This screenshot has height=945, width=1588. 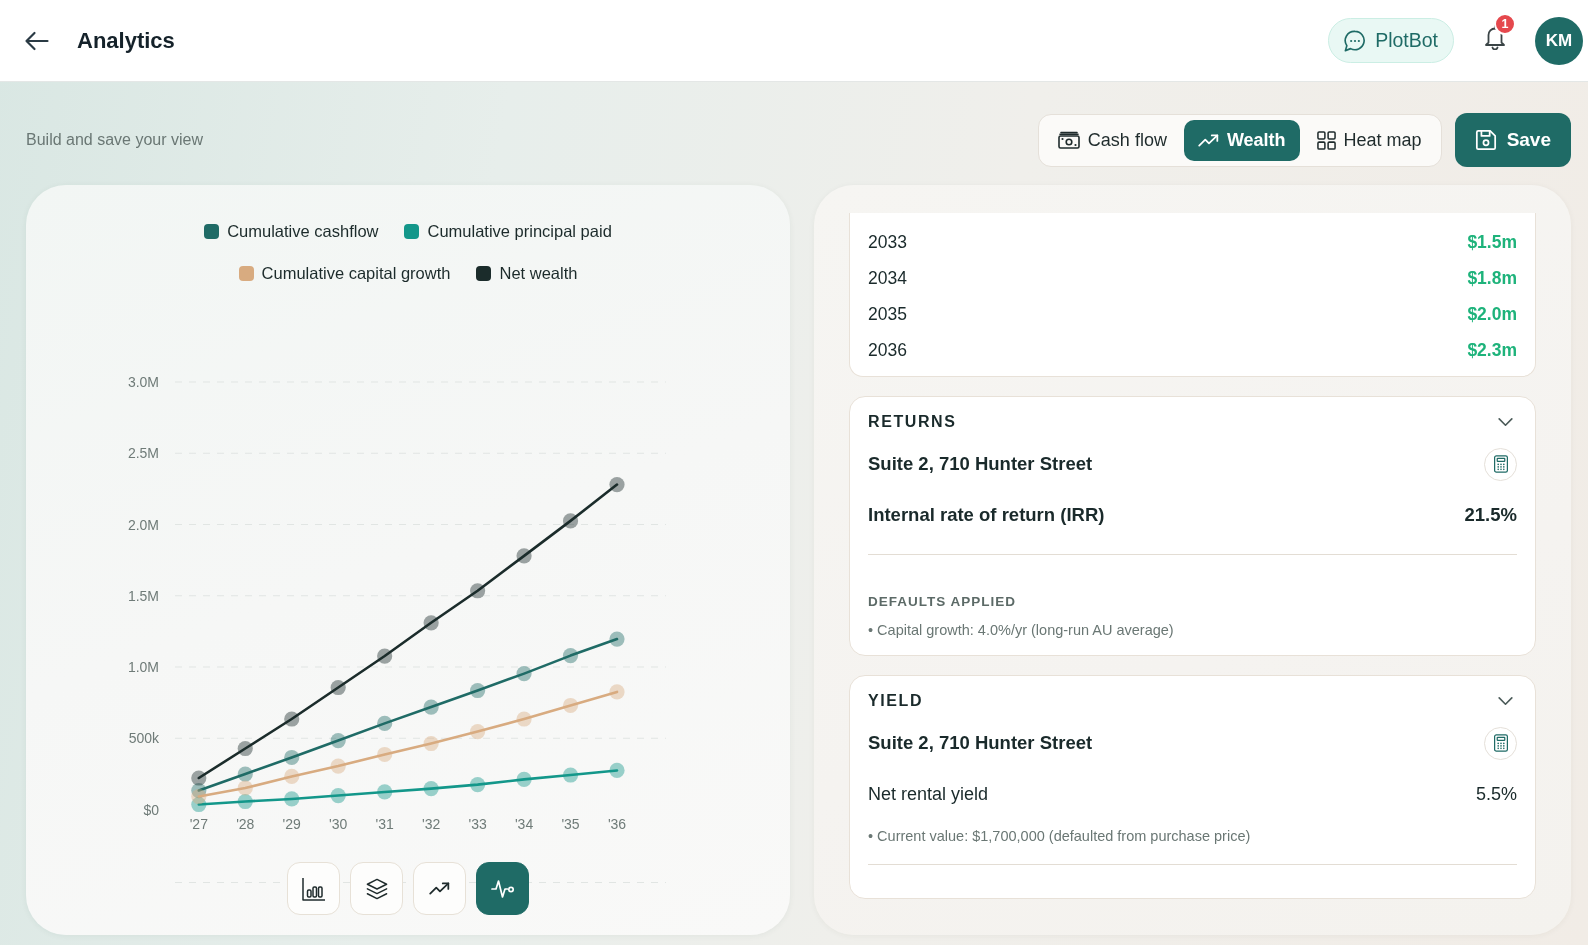 What do you see at coordinates (356, 273) in the screenshot?
I see `legend-label: Cumulative capital growth` at bounding box center [356, 273].